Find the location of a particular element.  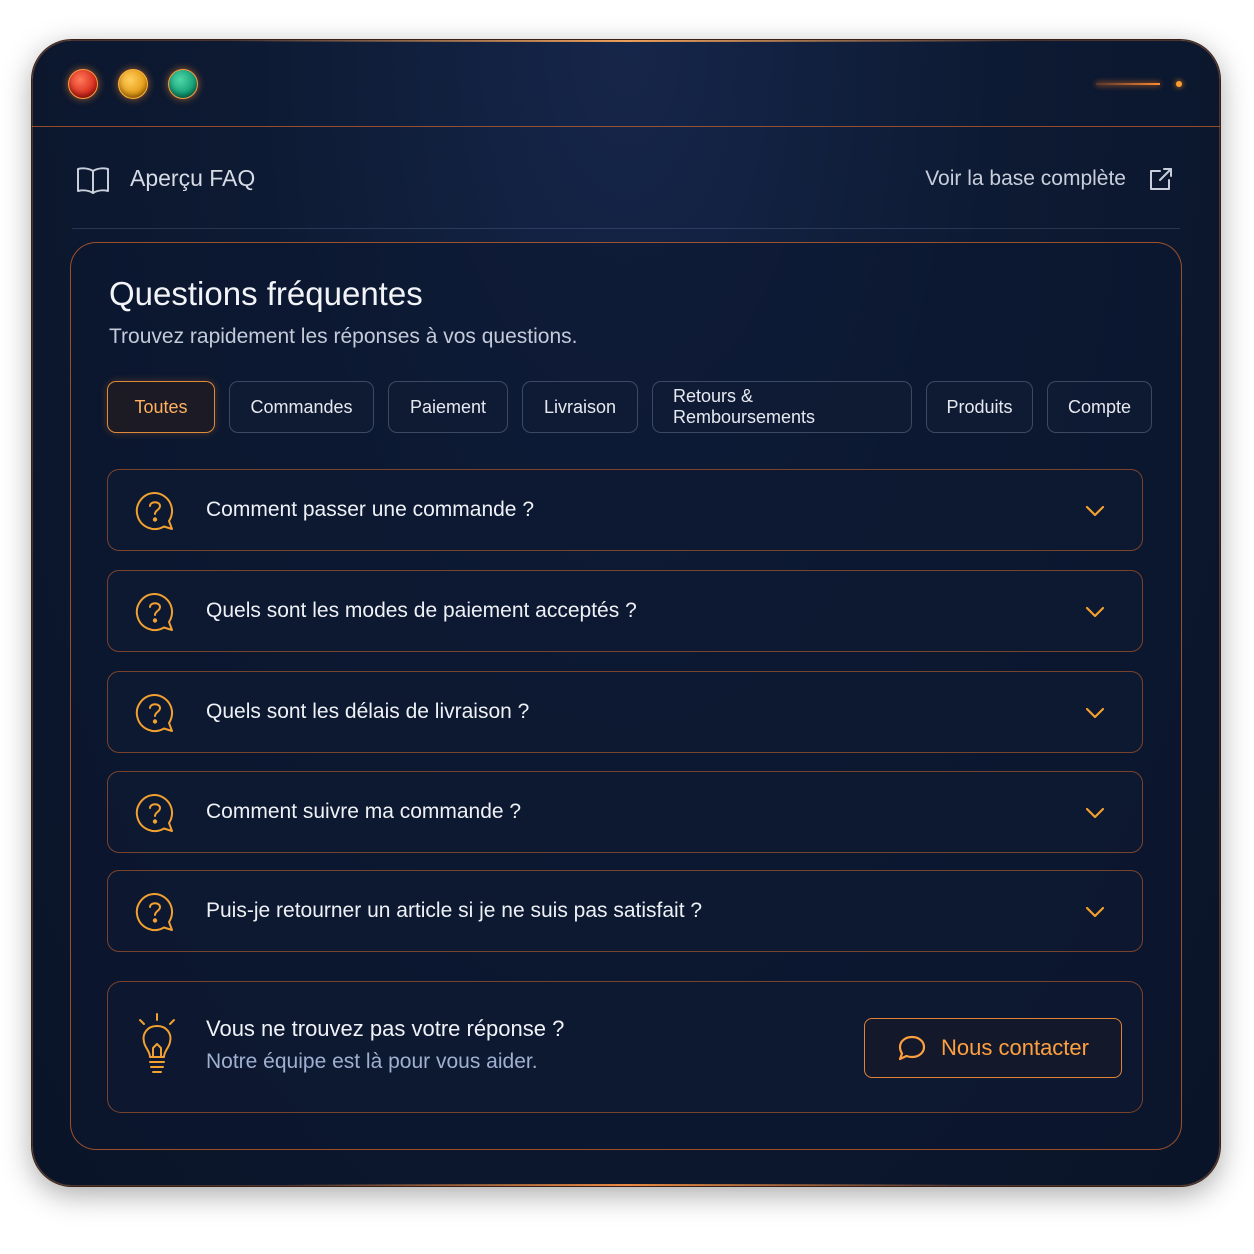

header-divider is located at coordinates (626, 228).